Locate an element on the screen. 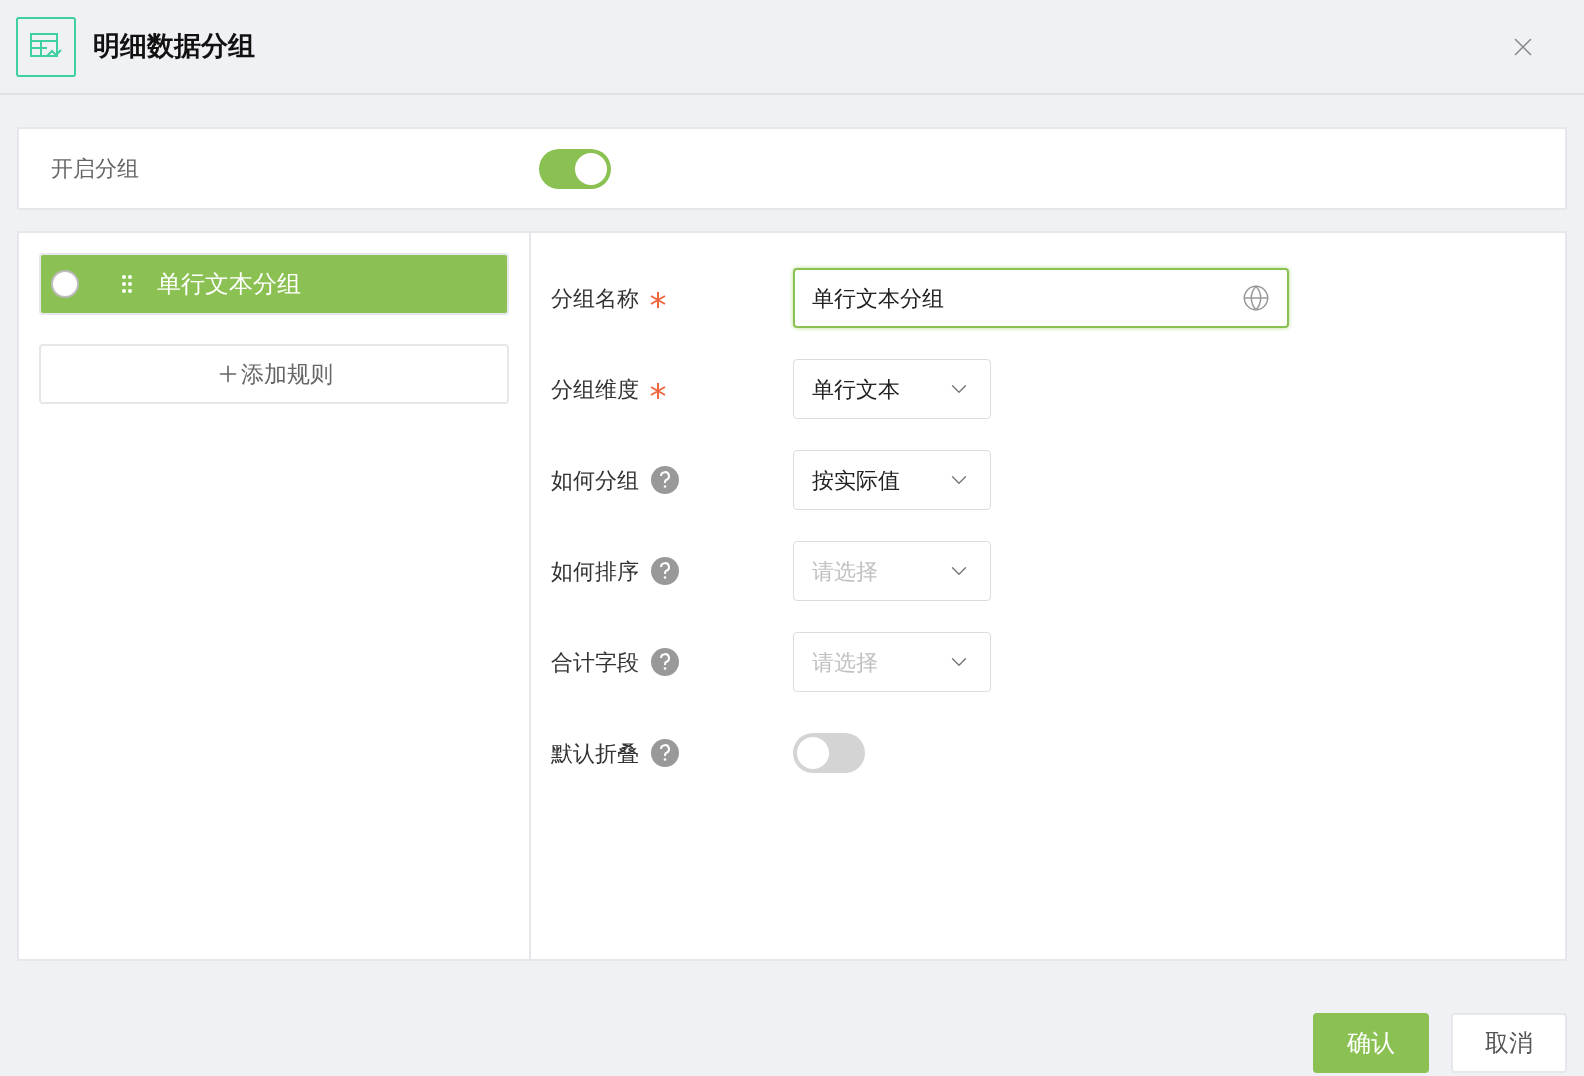 This screenshot has height=1076, width=1584. field-label: 分组维度 is located at coordinates (595, 389).